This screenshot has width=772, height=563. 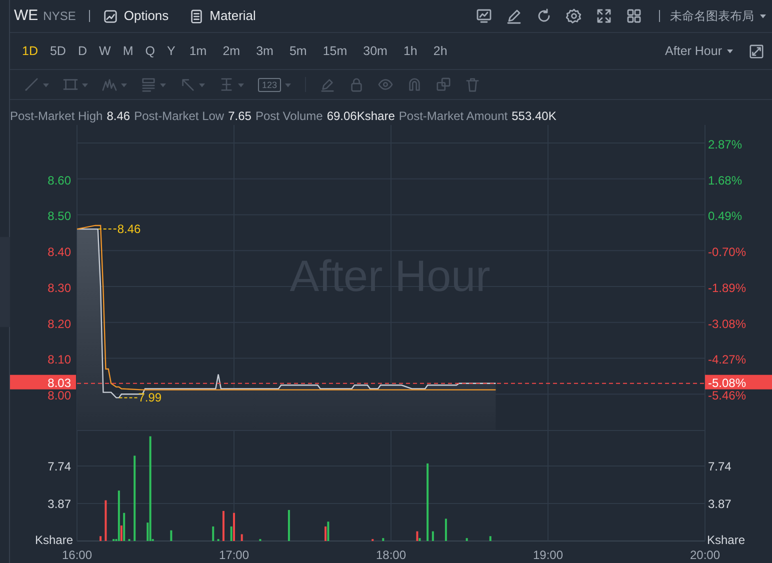 I want to click on time-label: 17:00, so click(x=234, y=555).